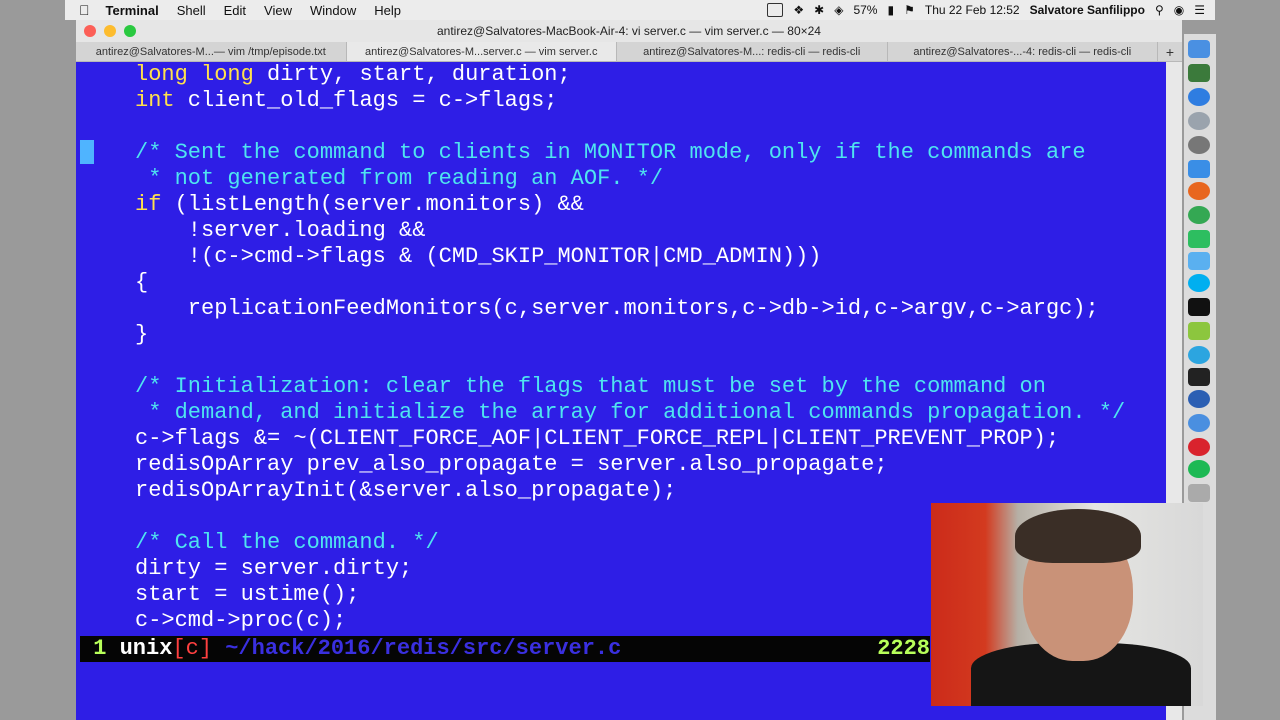 Image resolution: width=1280 pixels, height=720 pixels. I want to click on file-path: ~/hack/2016/redis/src/server.c, so click(423, 648).